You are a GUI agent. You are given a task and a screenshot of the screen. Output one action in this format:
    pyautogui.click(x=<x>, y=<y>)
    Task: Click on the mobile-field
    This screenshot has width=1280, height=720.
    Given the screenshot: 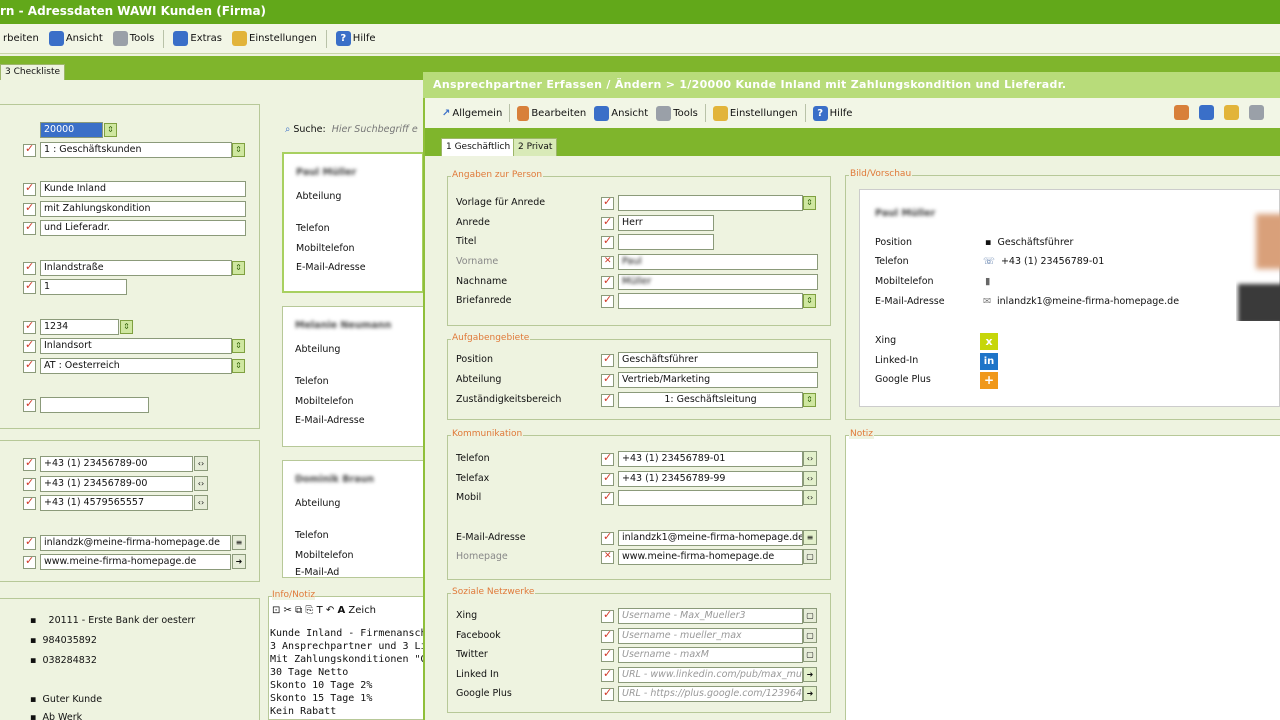 What is the action you would take?
    pyautogui.click(x=710, y=498)
    